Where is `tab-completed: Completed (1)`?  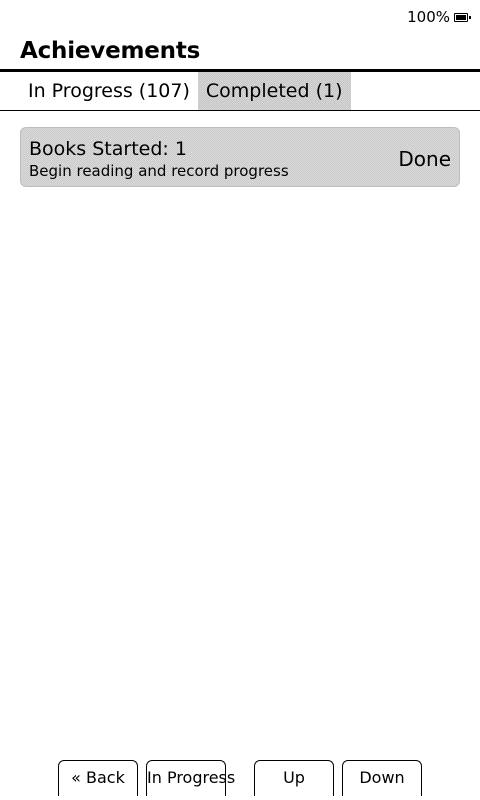
tab-completed: Completed (1) is located at coordinates (274, 91).